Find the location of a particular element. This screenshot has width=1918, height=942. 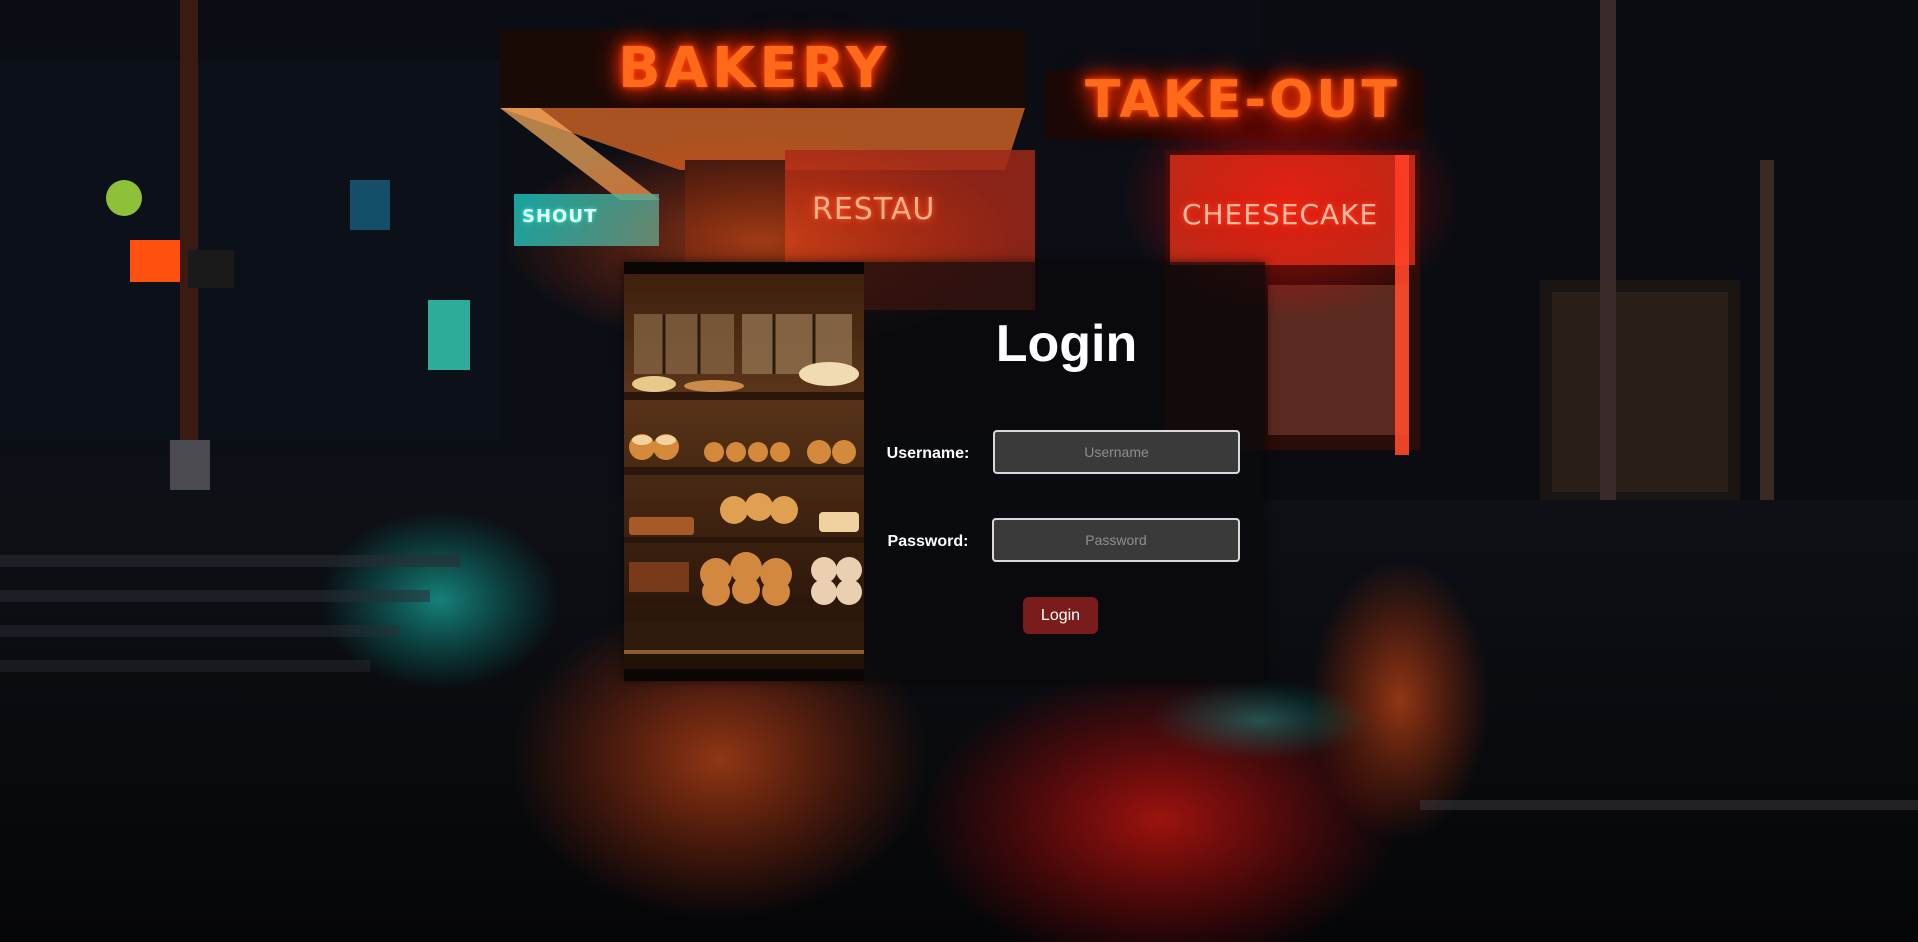

takeout-neon-sign: TAKE-OUT is located at coordinates (1242, 100).